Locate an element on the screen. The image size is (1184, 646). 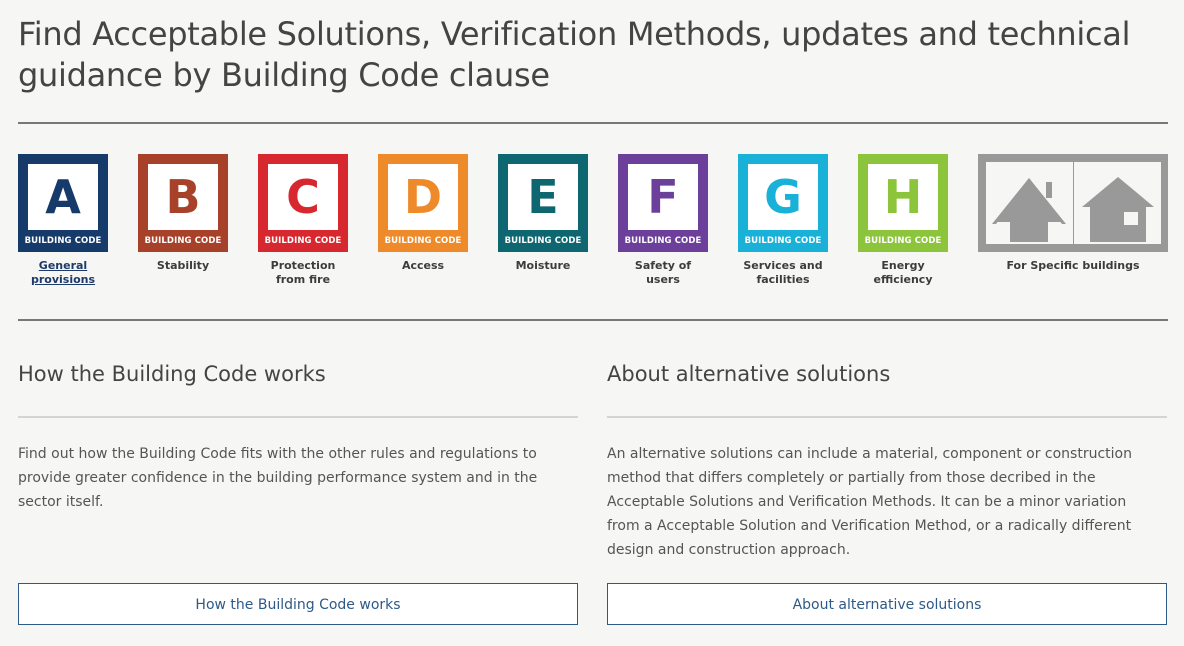
clause-label: Energy efficiency is located at coordinates (903, 273).